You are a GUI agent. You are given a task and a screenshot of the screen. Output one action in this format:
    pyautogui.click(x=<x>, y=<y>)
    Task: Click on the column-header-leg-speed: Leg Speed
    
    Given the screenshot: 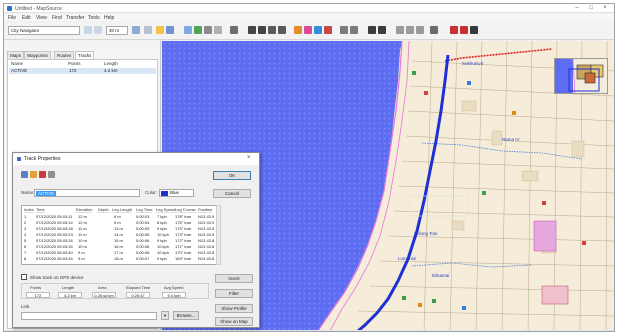 What is the action you would take?
    pyautogui.click(x=166, y=209)
    